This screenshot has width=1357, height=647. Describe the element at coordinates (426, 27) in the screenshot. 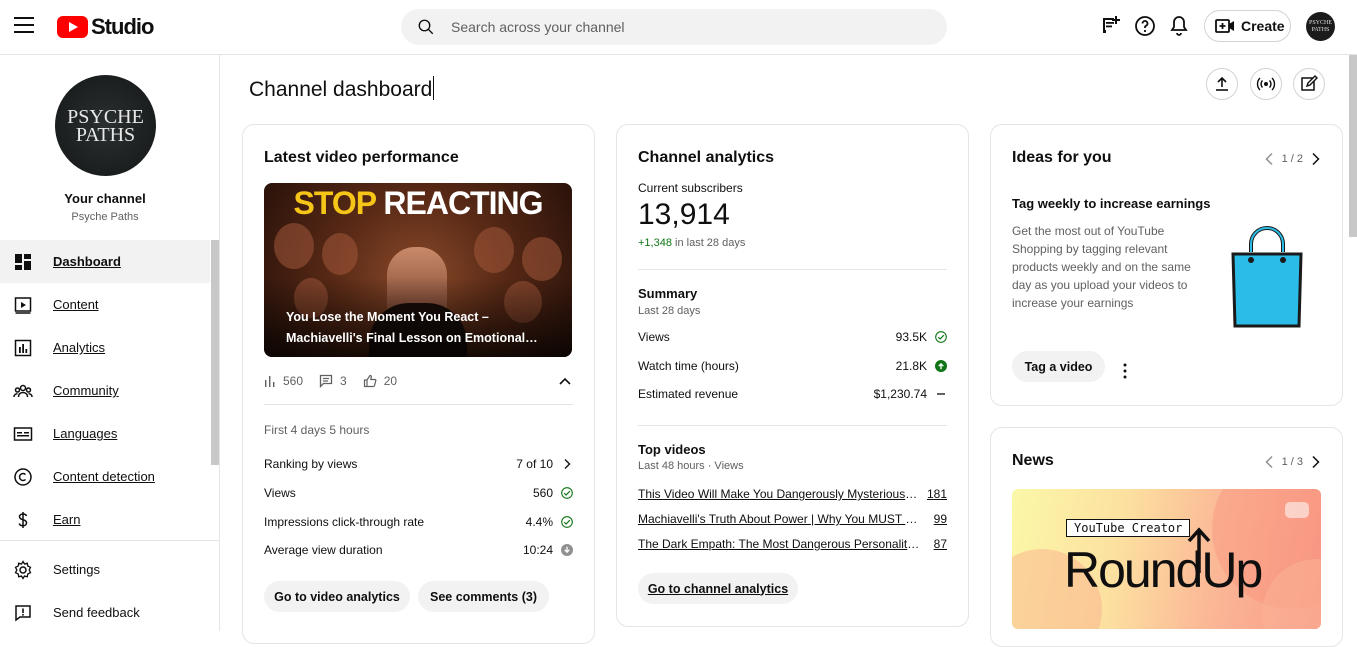

I see `search-icon` at that location.